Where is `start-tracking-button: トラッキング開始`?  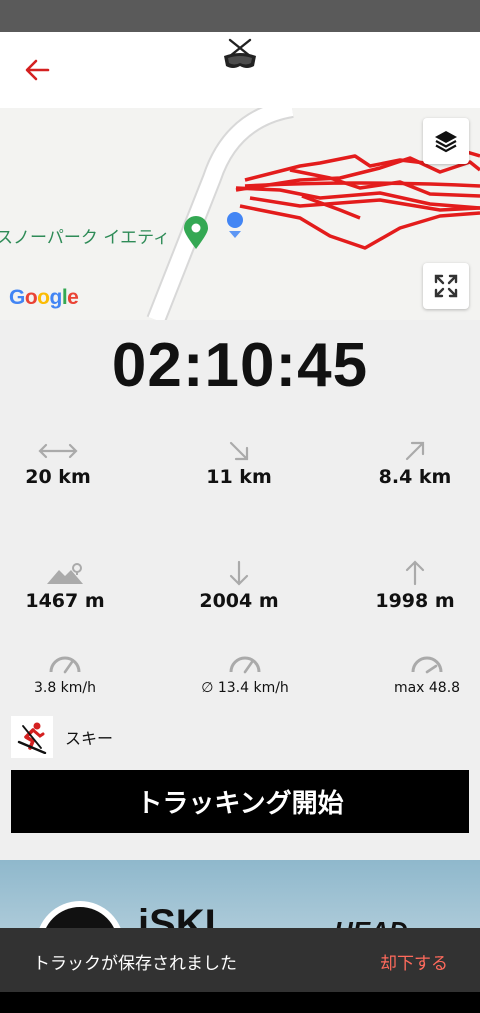
start-tracking-button: トラッキング開始 is located at coordinates (240, 801).